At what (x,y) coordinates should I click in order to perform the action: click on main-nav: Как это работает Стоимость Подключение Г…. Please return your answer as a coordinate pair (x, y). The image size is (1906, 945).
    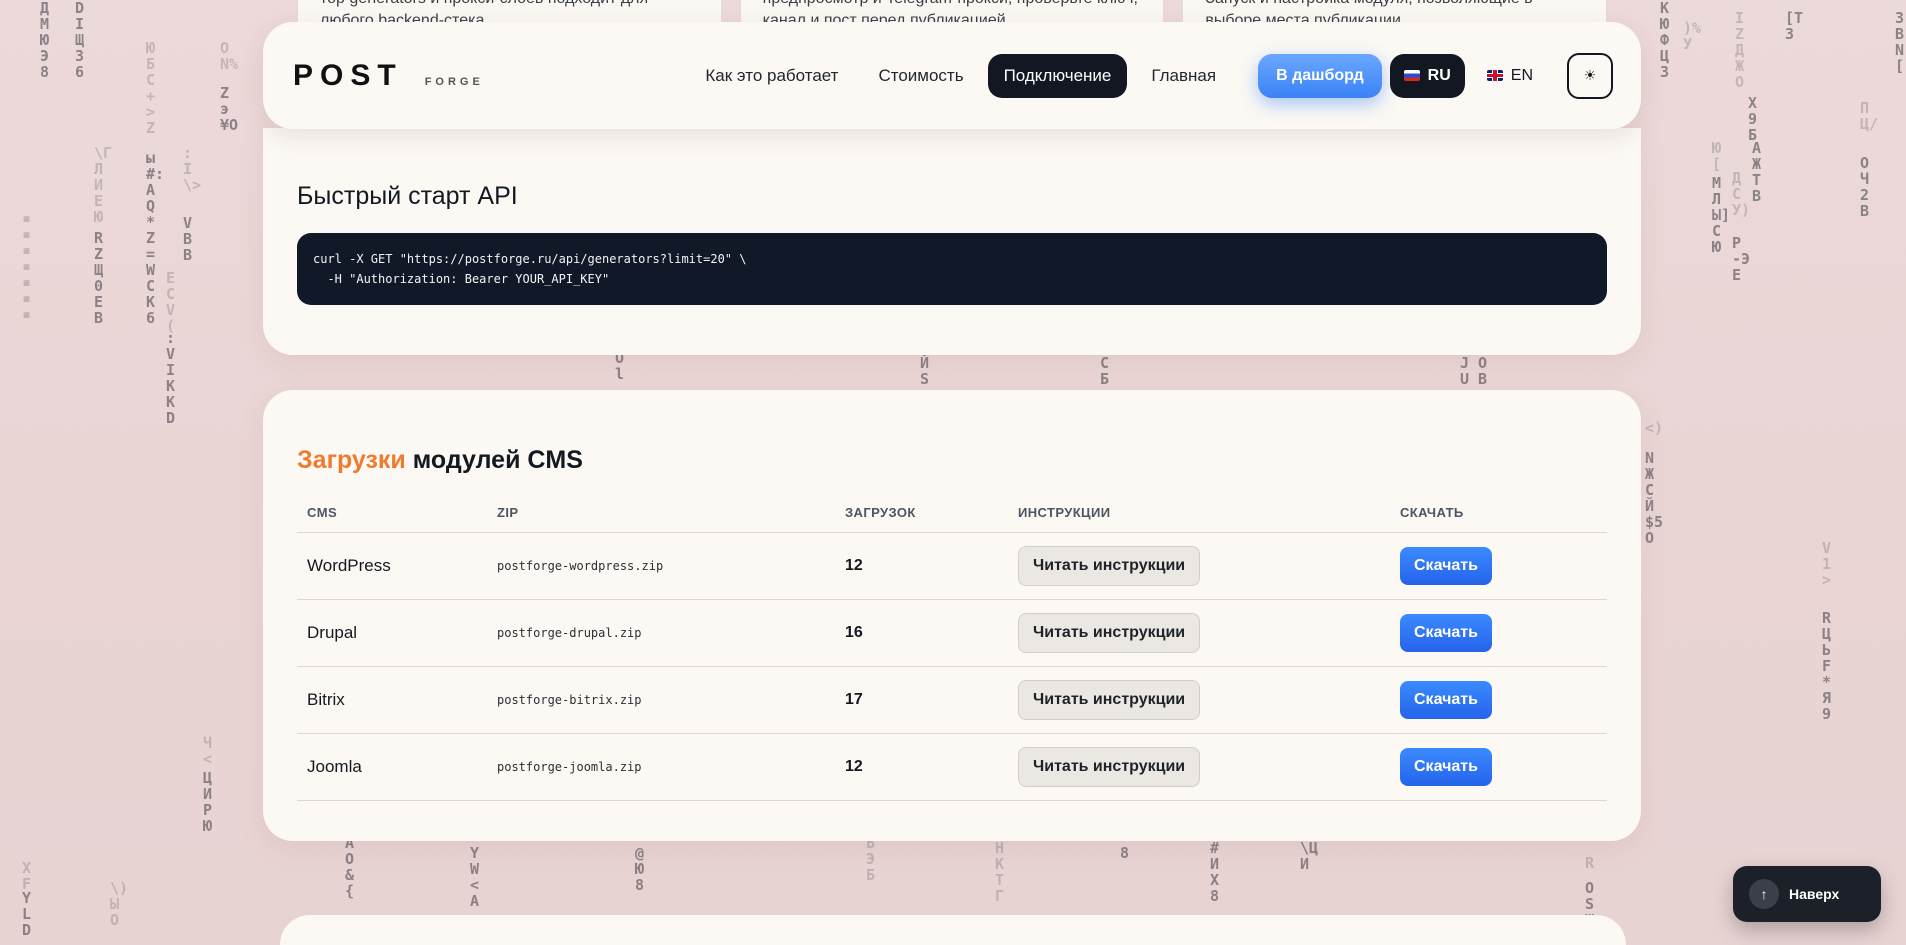
    Looking at the image, I should click on (1151, 75).